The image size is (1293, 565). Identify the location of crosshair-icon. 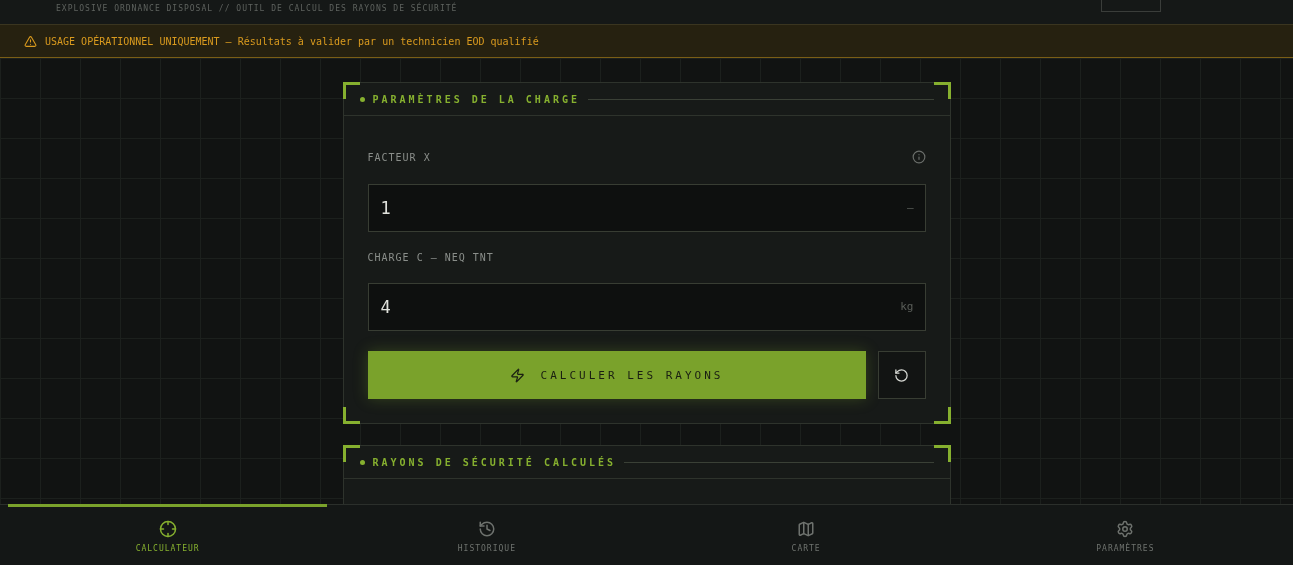
(167, 528).